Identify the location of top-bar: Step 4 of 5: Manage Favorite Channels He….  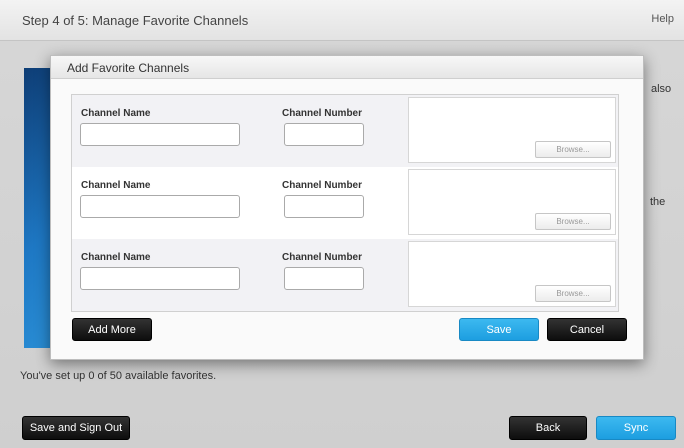
(342, 20).